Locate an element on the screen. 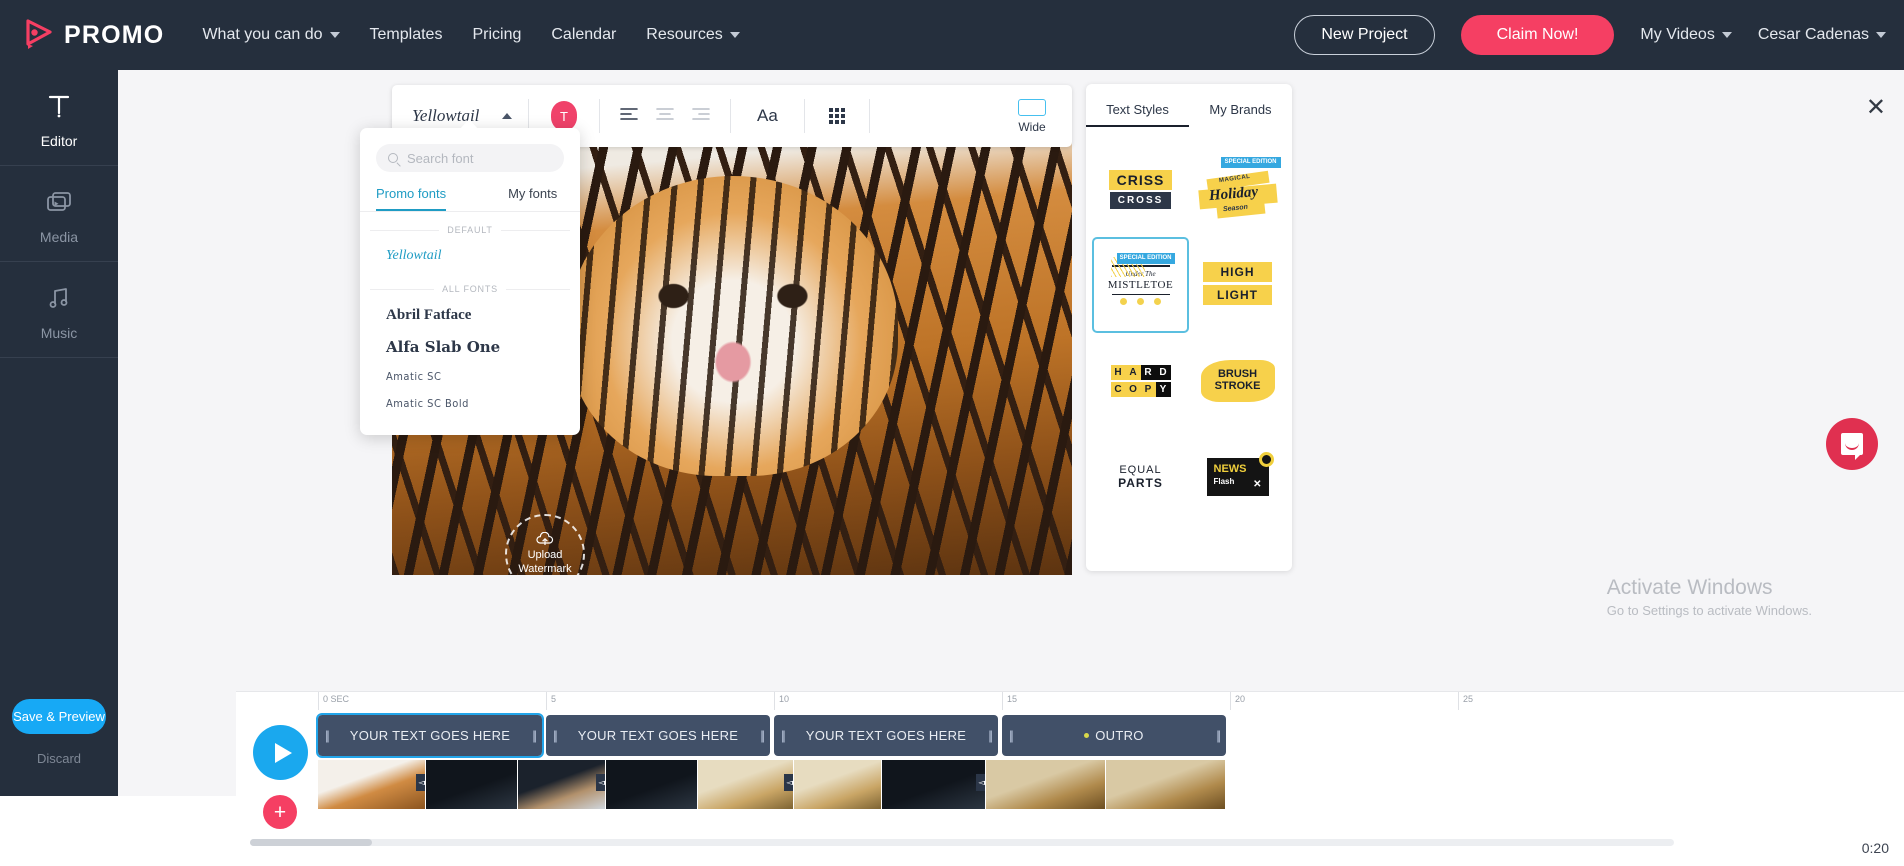 Image resolution: width=1904 pixels, height=866 pixels. play-button is located at coordinates (280, 752).